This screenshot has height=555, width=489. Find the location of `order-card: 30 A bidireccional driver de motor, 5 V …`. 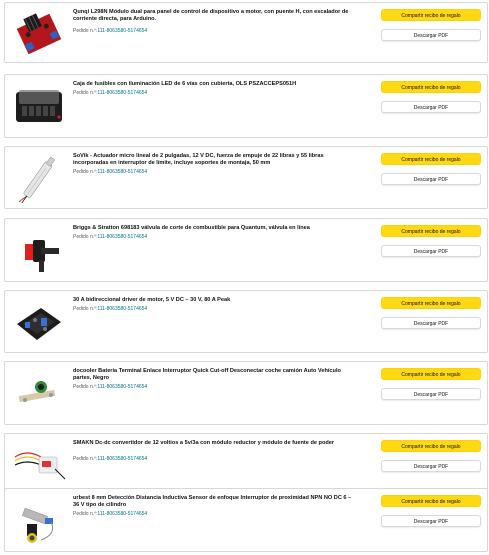

order-card: 30 A bidireccional driver de motor, 5 V … is located at coordinates (246, 321).